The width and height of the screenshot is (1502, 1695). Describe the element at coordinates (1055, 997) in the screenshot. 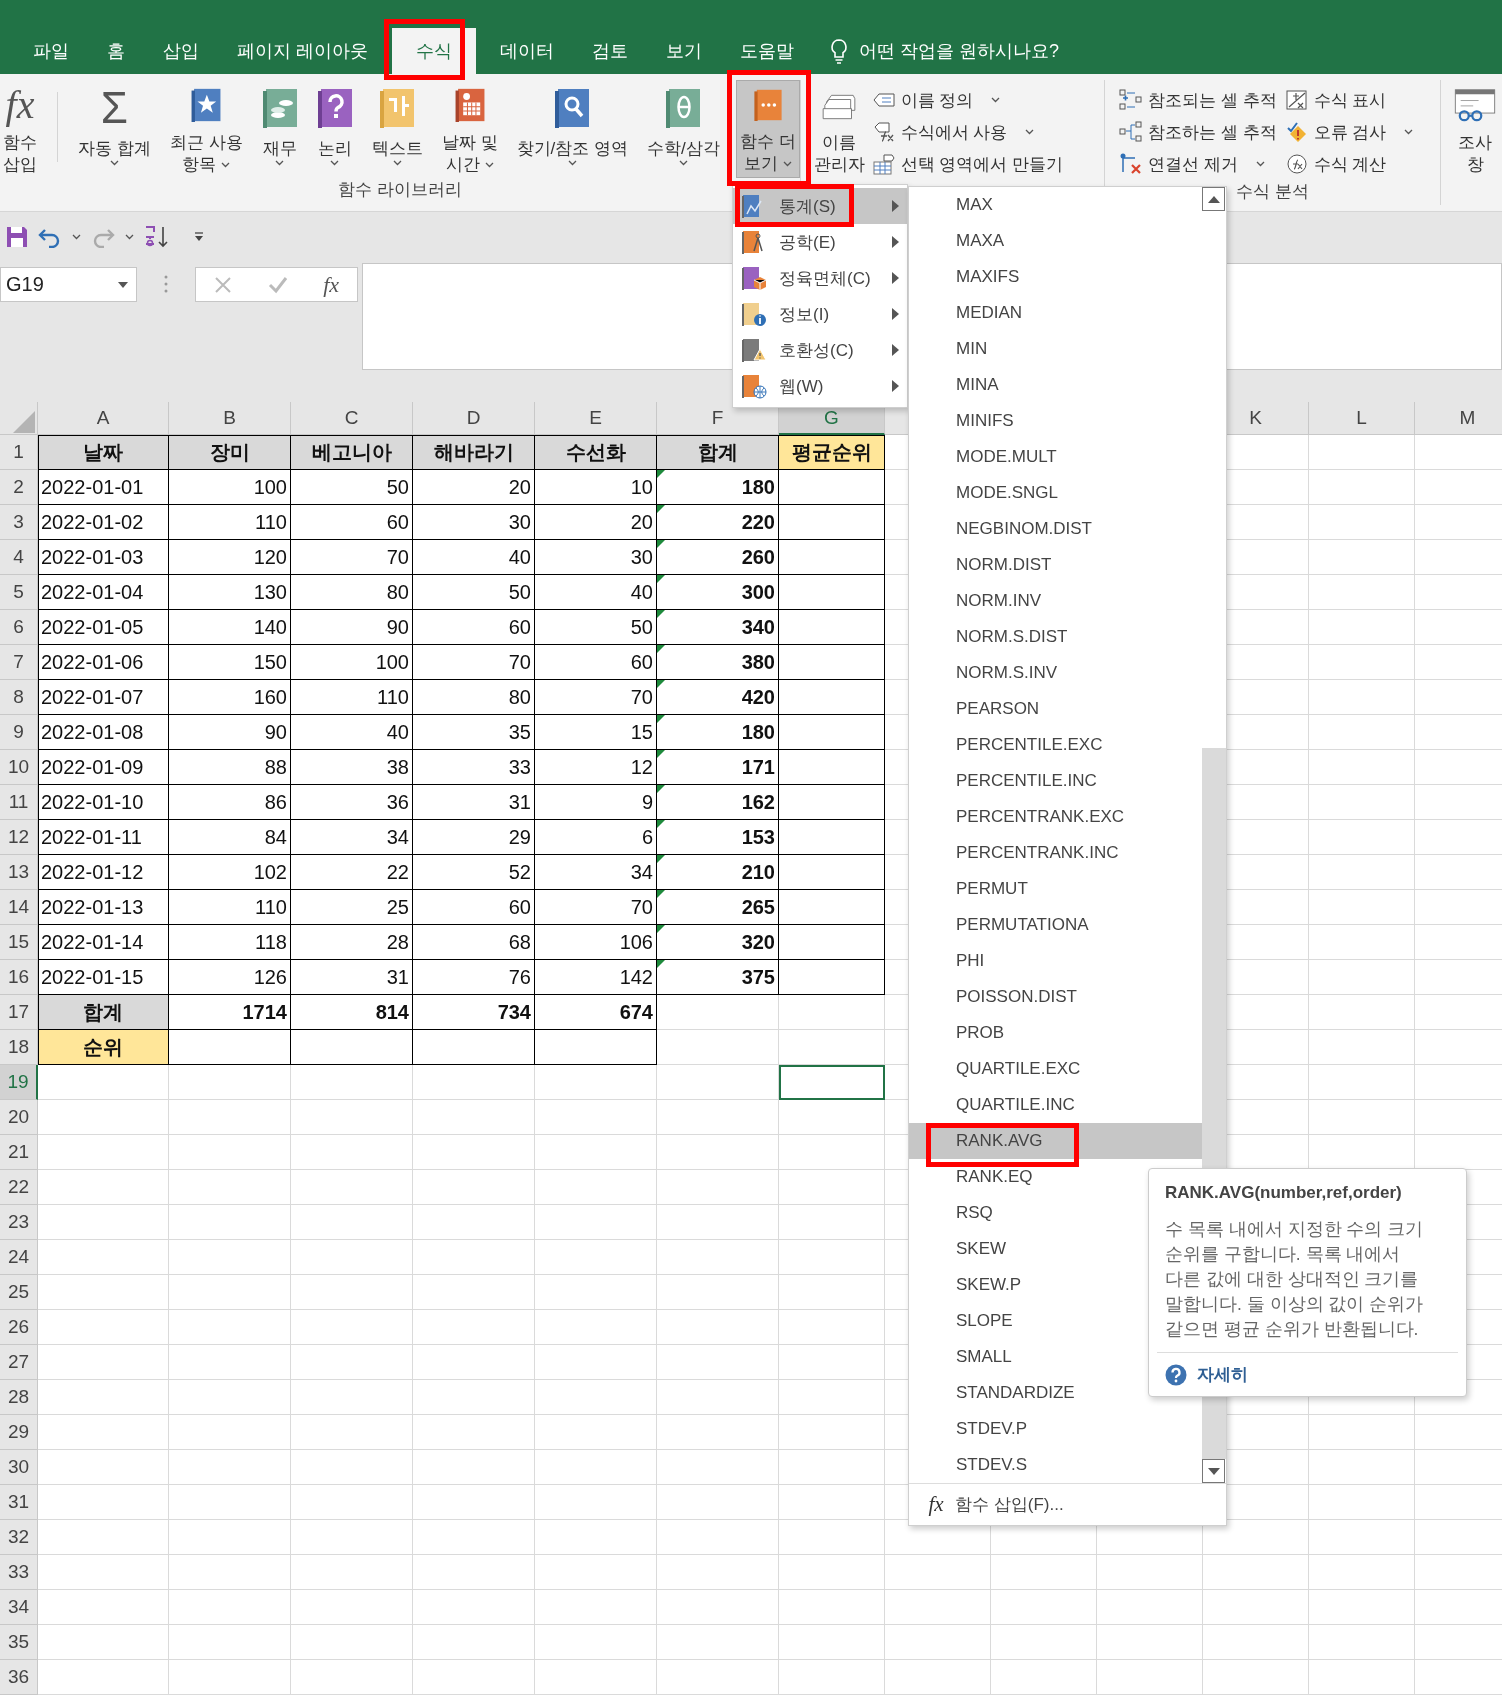

I see `menu-item: POISSON.DIST` at that location.